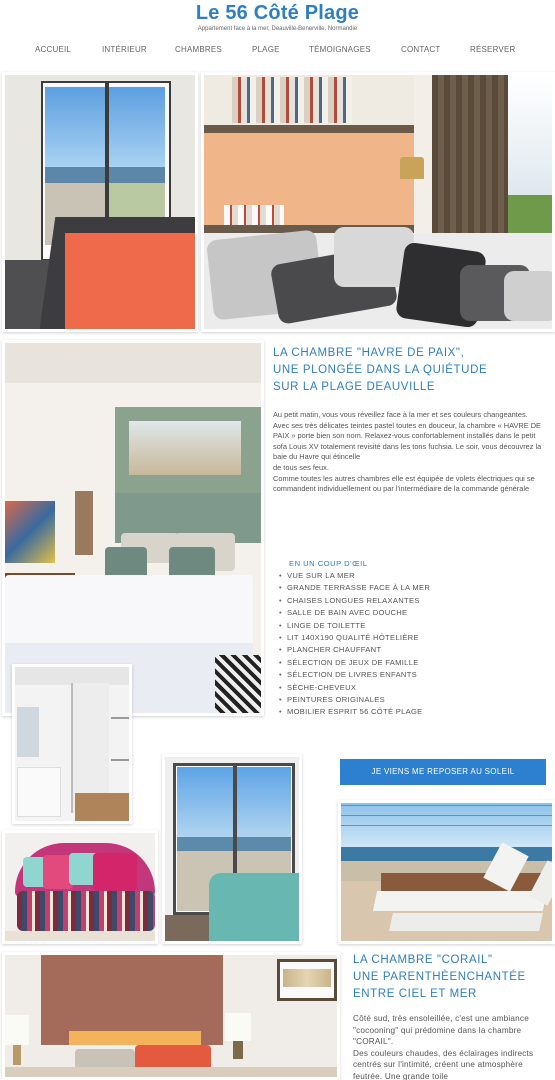 This screenshot has height=1080, width=555. I want to click on site-title: Le 56 Côté Plage, so click(277, 13).